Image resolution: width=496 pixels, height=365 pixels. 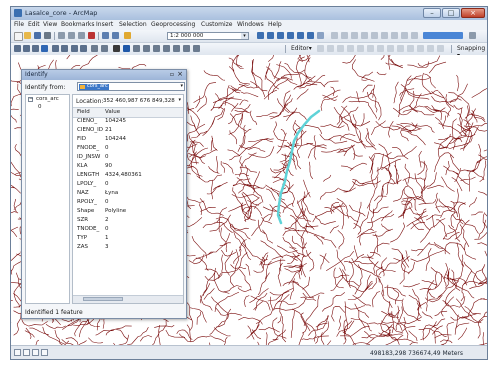 What do you see at coordinates (71, 35) in the screenshot?
I see `copy-icon` at bounding box center [71, 35].